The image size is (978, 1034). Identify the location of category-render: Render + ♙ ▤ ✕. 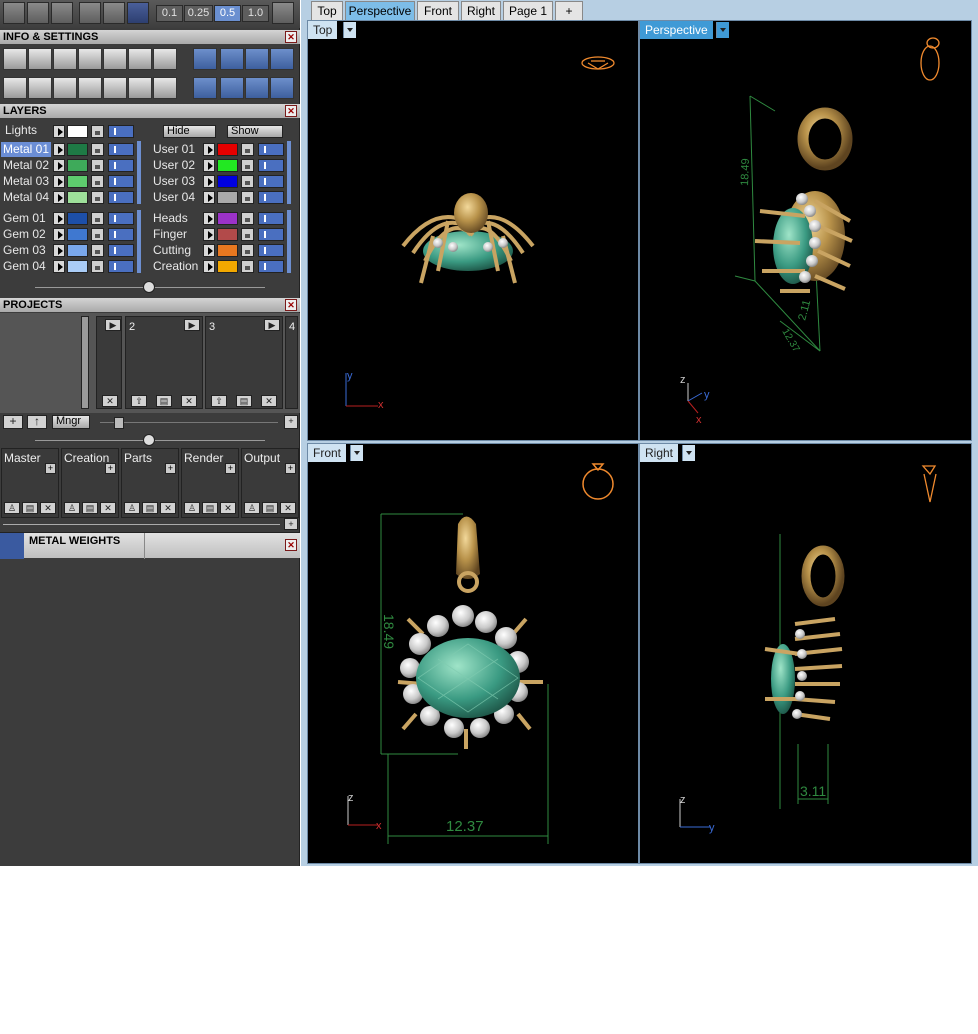
(210, 483).